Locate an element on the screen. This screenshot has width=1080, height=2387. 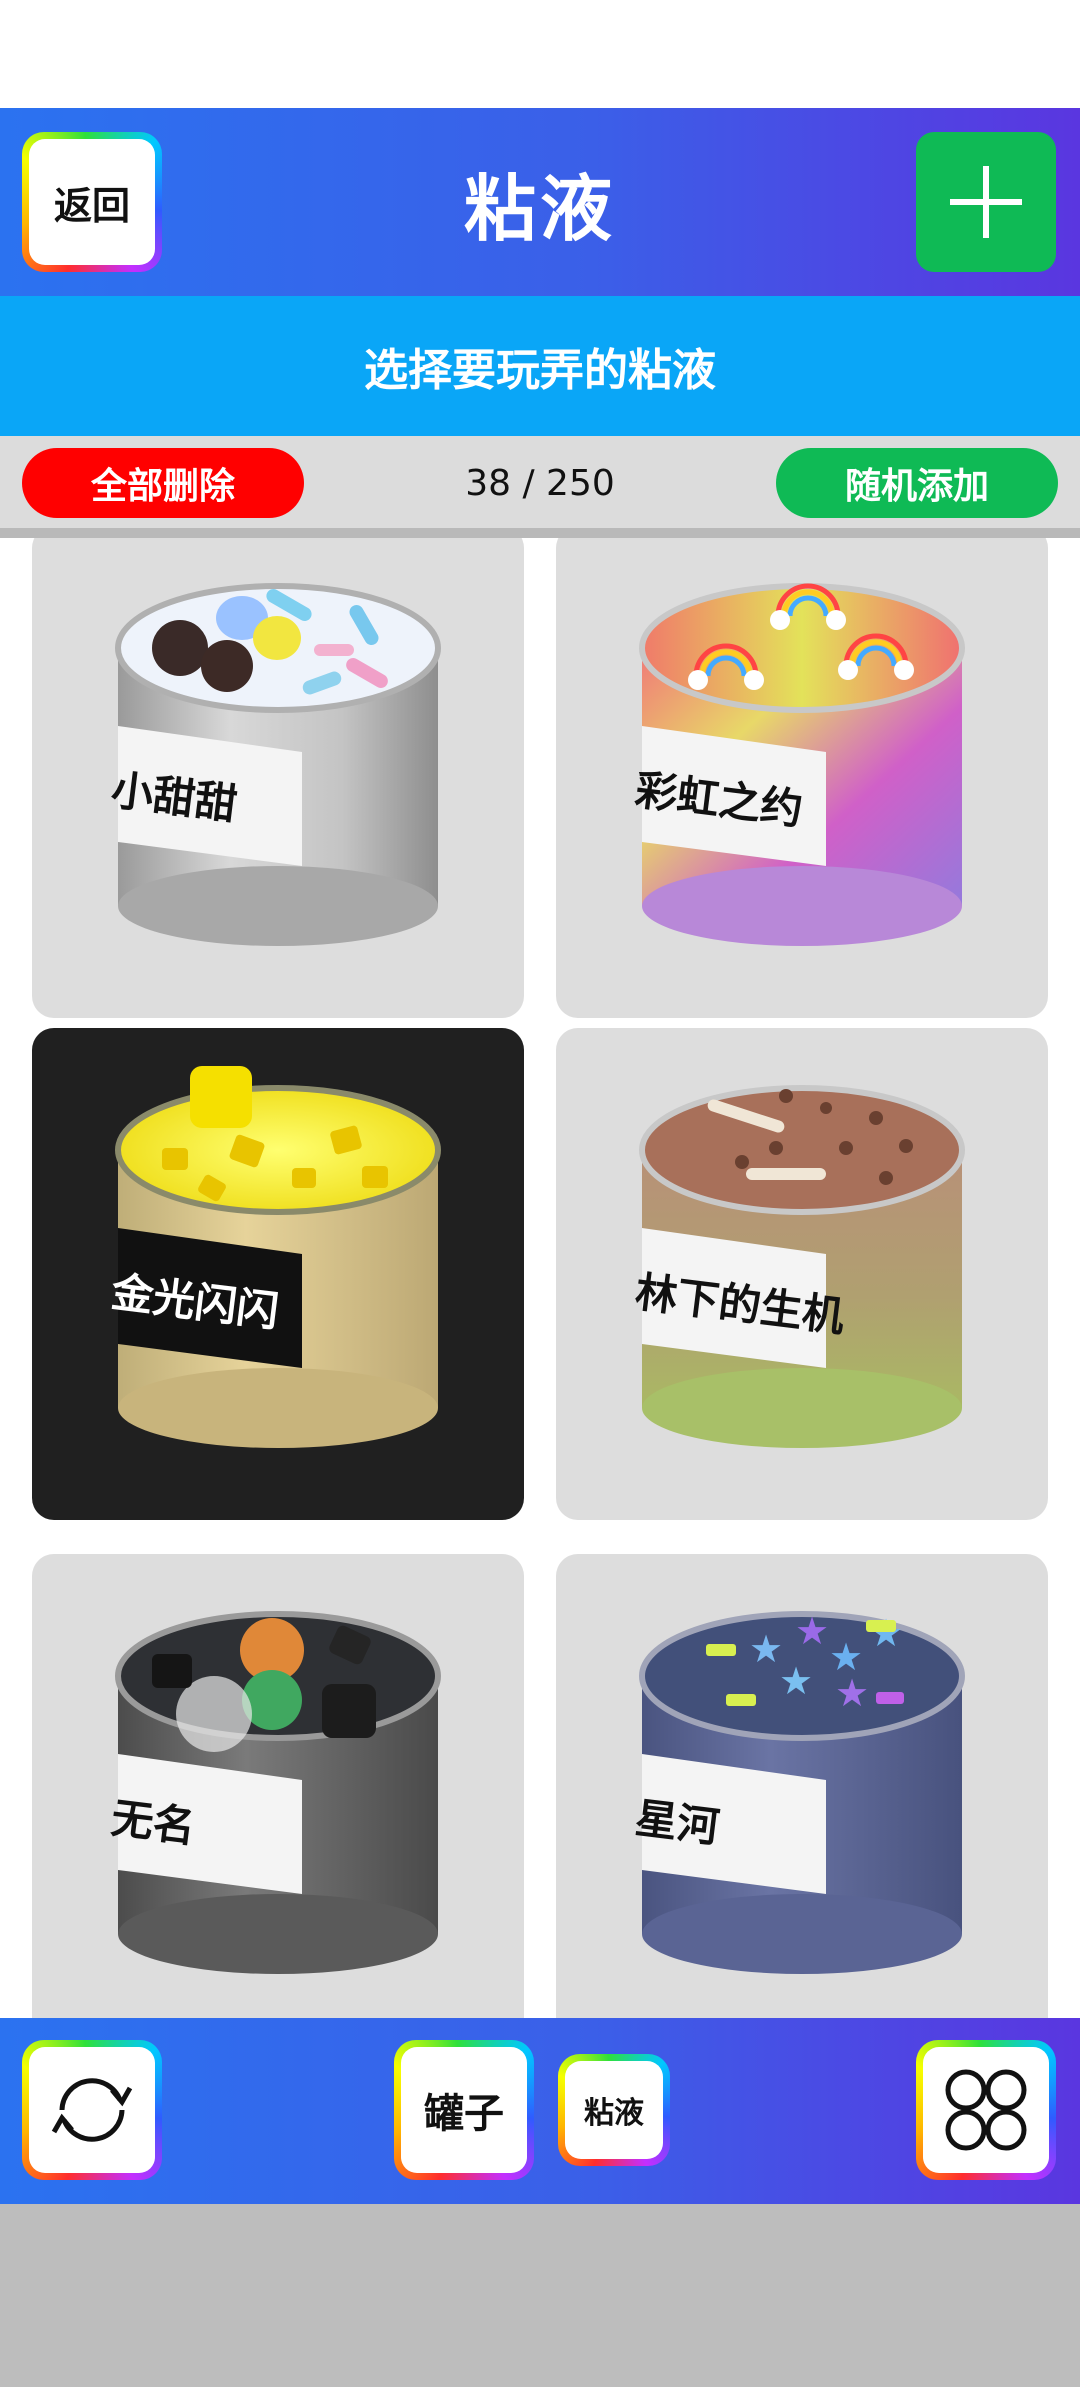
random-add-button: 随机添加 is located at coordinates (917, 483).